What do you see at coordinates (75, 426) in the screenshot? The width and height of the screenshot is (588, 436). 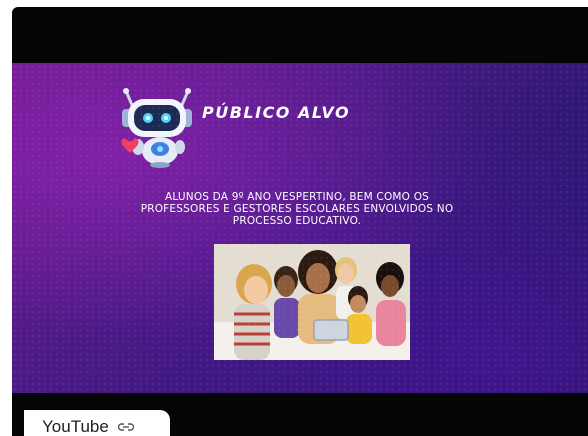 I see `youtube-badge-label: YouTube` at bounding box center [75, 426].